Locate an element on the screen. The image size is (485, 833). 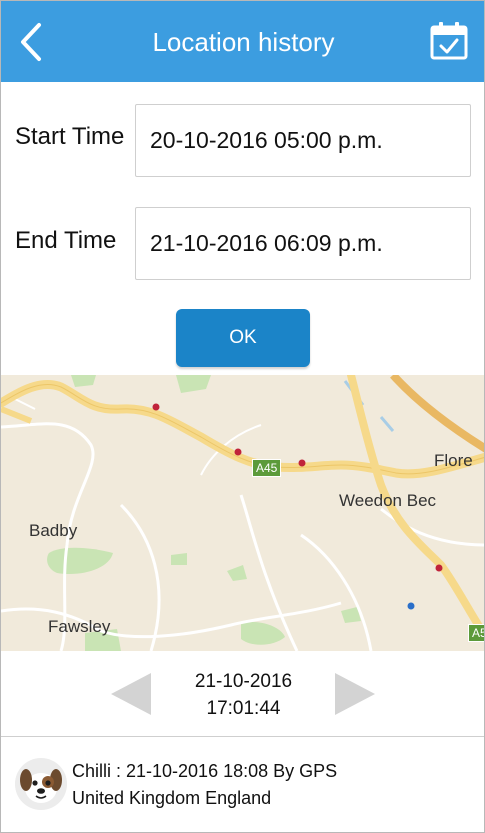
next-button is located at coordinates (354, 694).